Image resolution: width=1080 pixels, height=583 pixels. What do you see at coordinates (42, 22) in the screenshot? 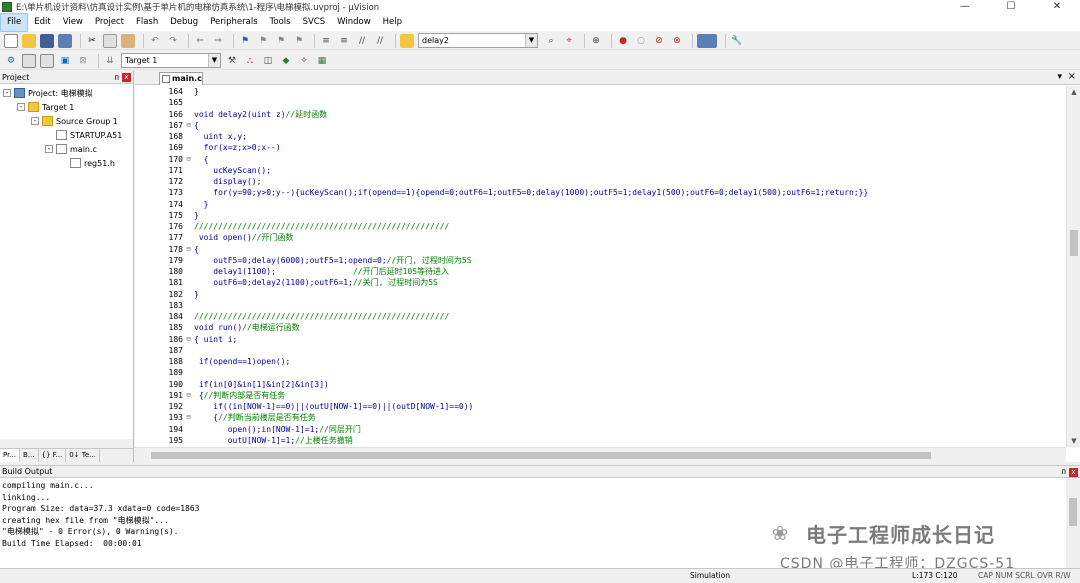
I see `menu-edit: Edit` at bounding box center [42, 22].